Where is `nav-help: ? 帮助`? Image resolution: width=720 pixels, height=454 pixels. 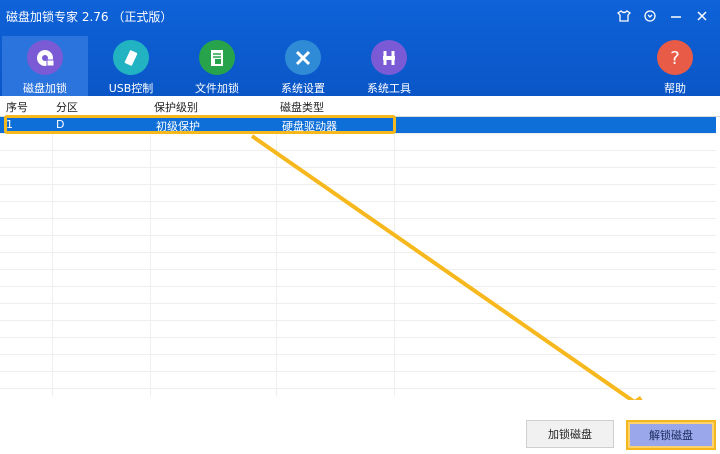 nav-help: ? 帮助 is located at coordinates (675, 66).